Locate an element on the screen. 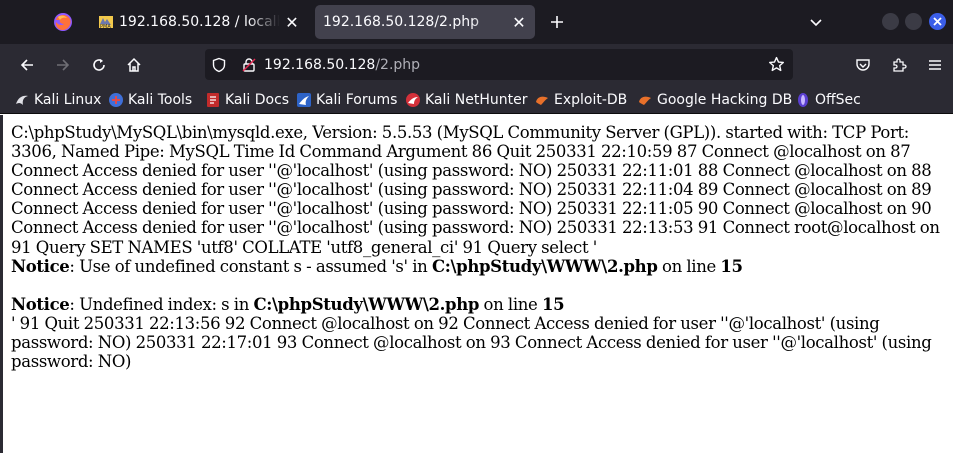 The height and width of the screenshot is (453, 953). forward-button is located at coordinates (63, 65).